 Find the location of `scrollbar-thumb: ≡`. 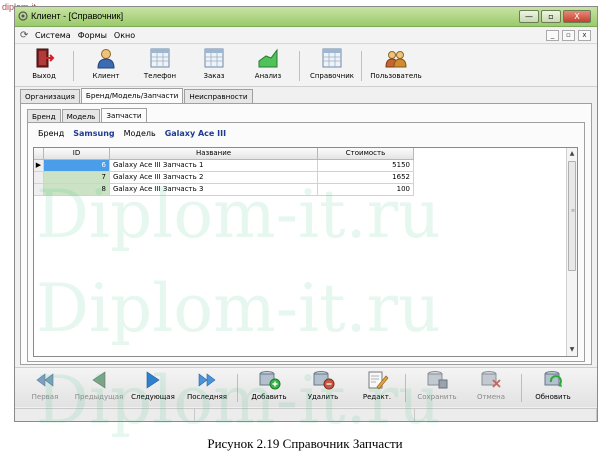

scrollbar-thumb: ≡ is located at coordinates (572, 216).